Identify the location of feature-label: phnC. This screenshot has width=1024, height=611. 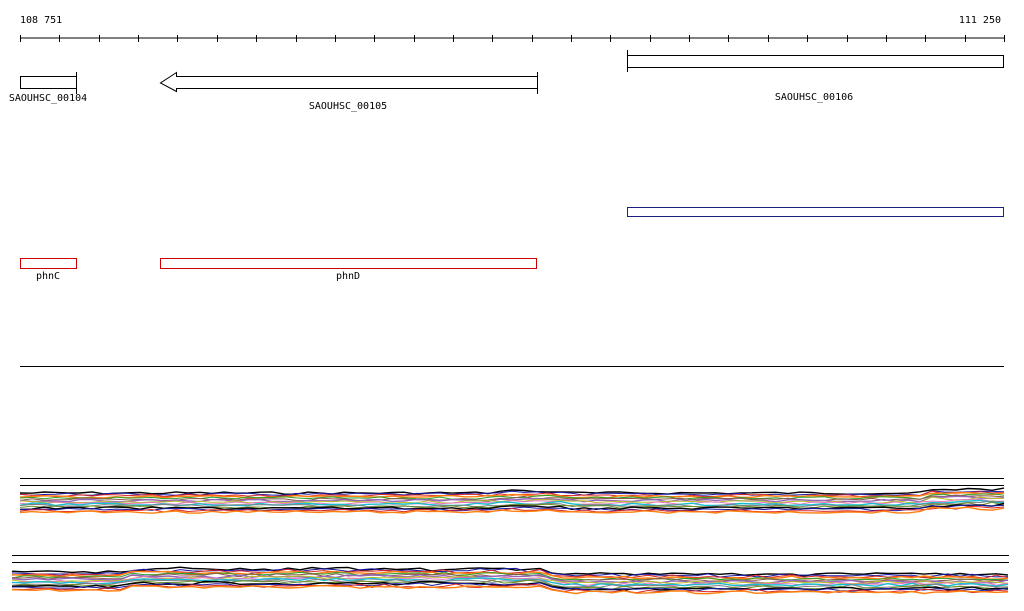
(48, 276).